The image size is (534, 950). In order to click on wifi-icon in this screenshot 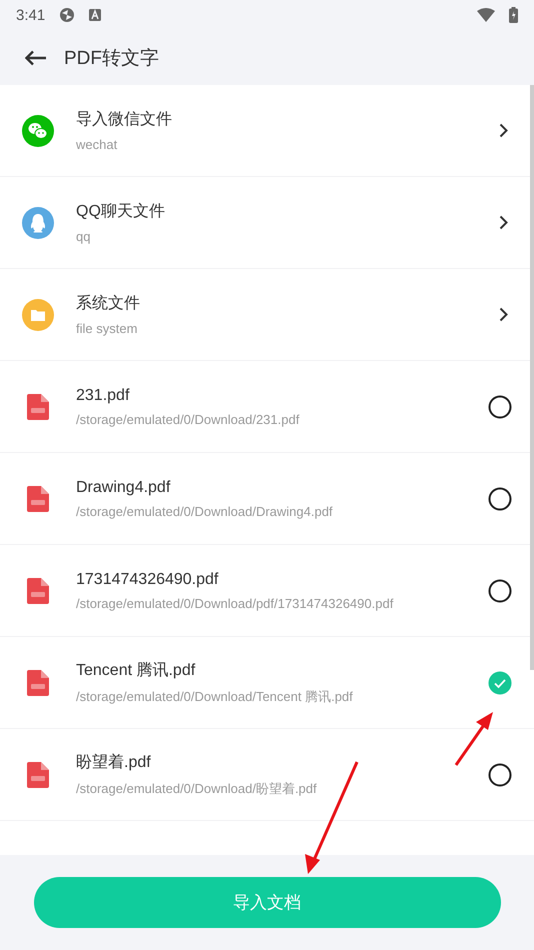, I will do `click(486, 15)`.